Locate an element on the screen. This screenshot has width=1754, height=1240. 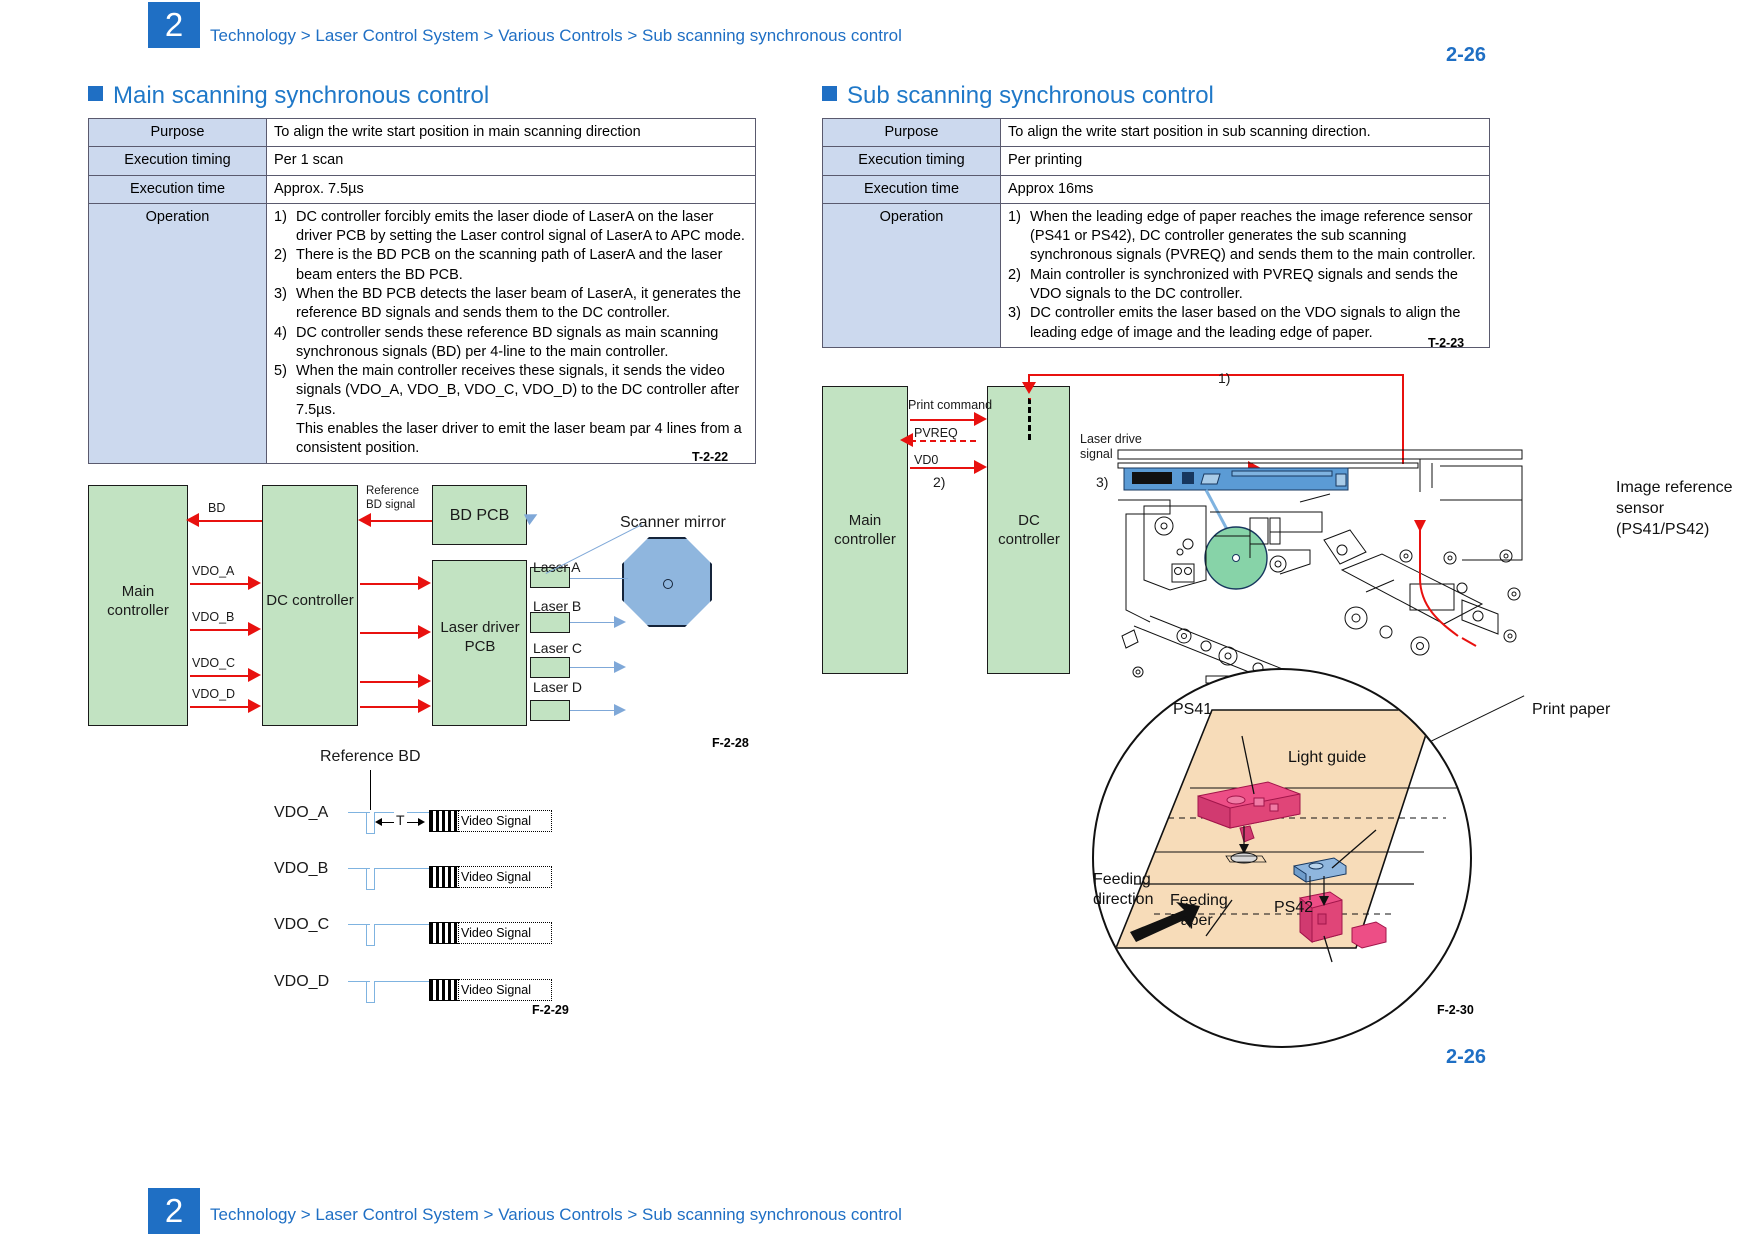
right-heading-text: Sub scanning synchronous control is located at coordinates (1030, 95).